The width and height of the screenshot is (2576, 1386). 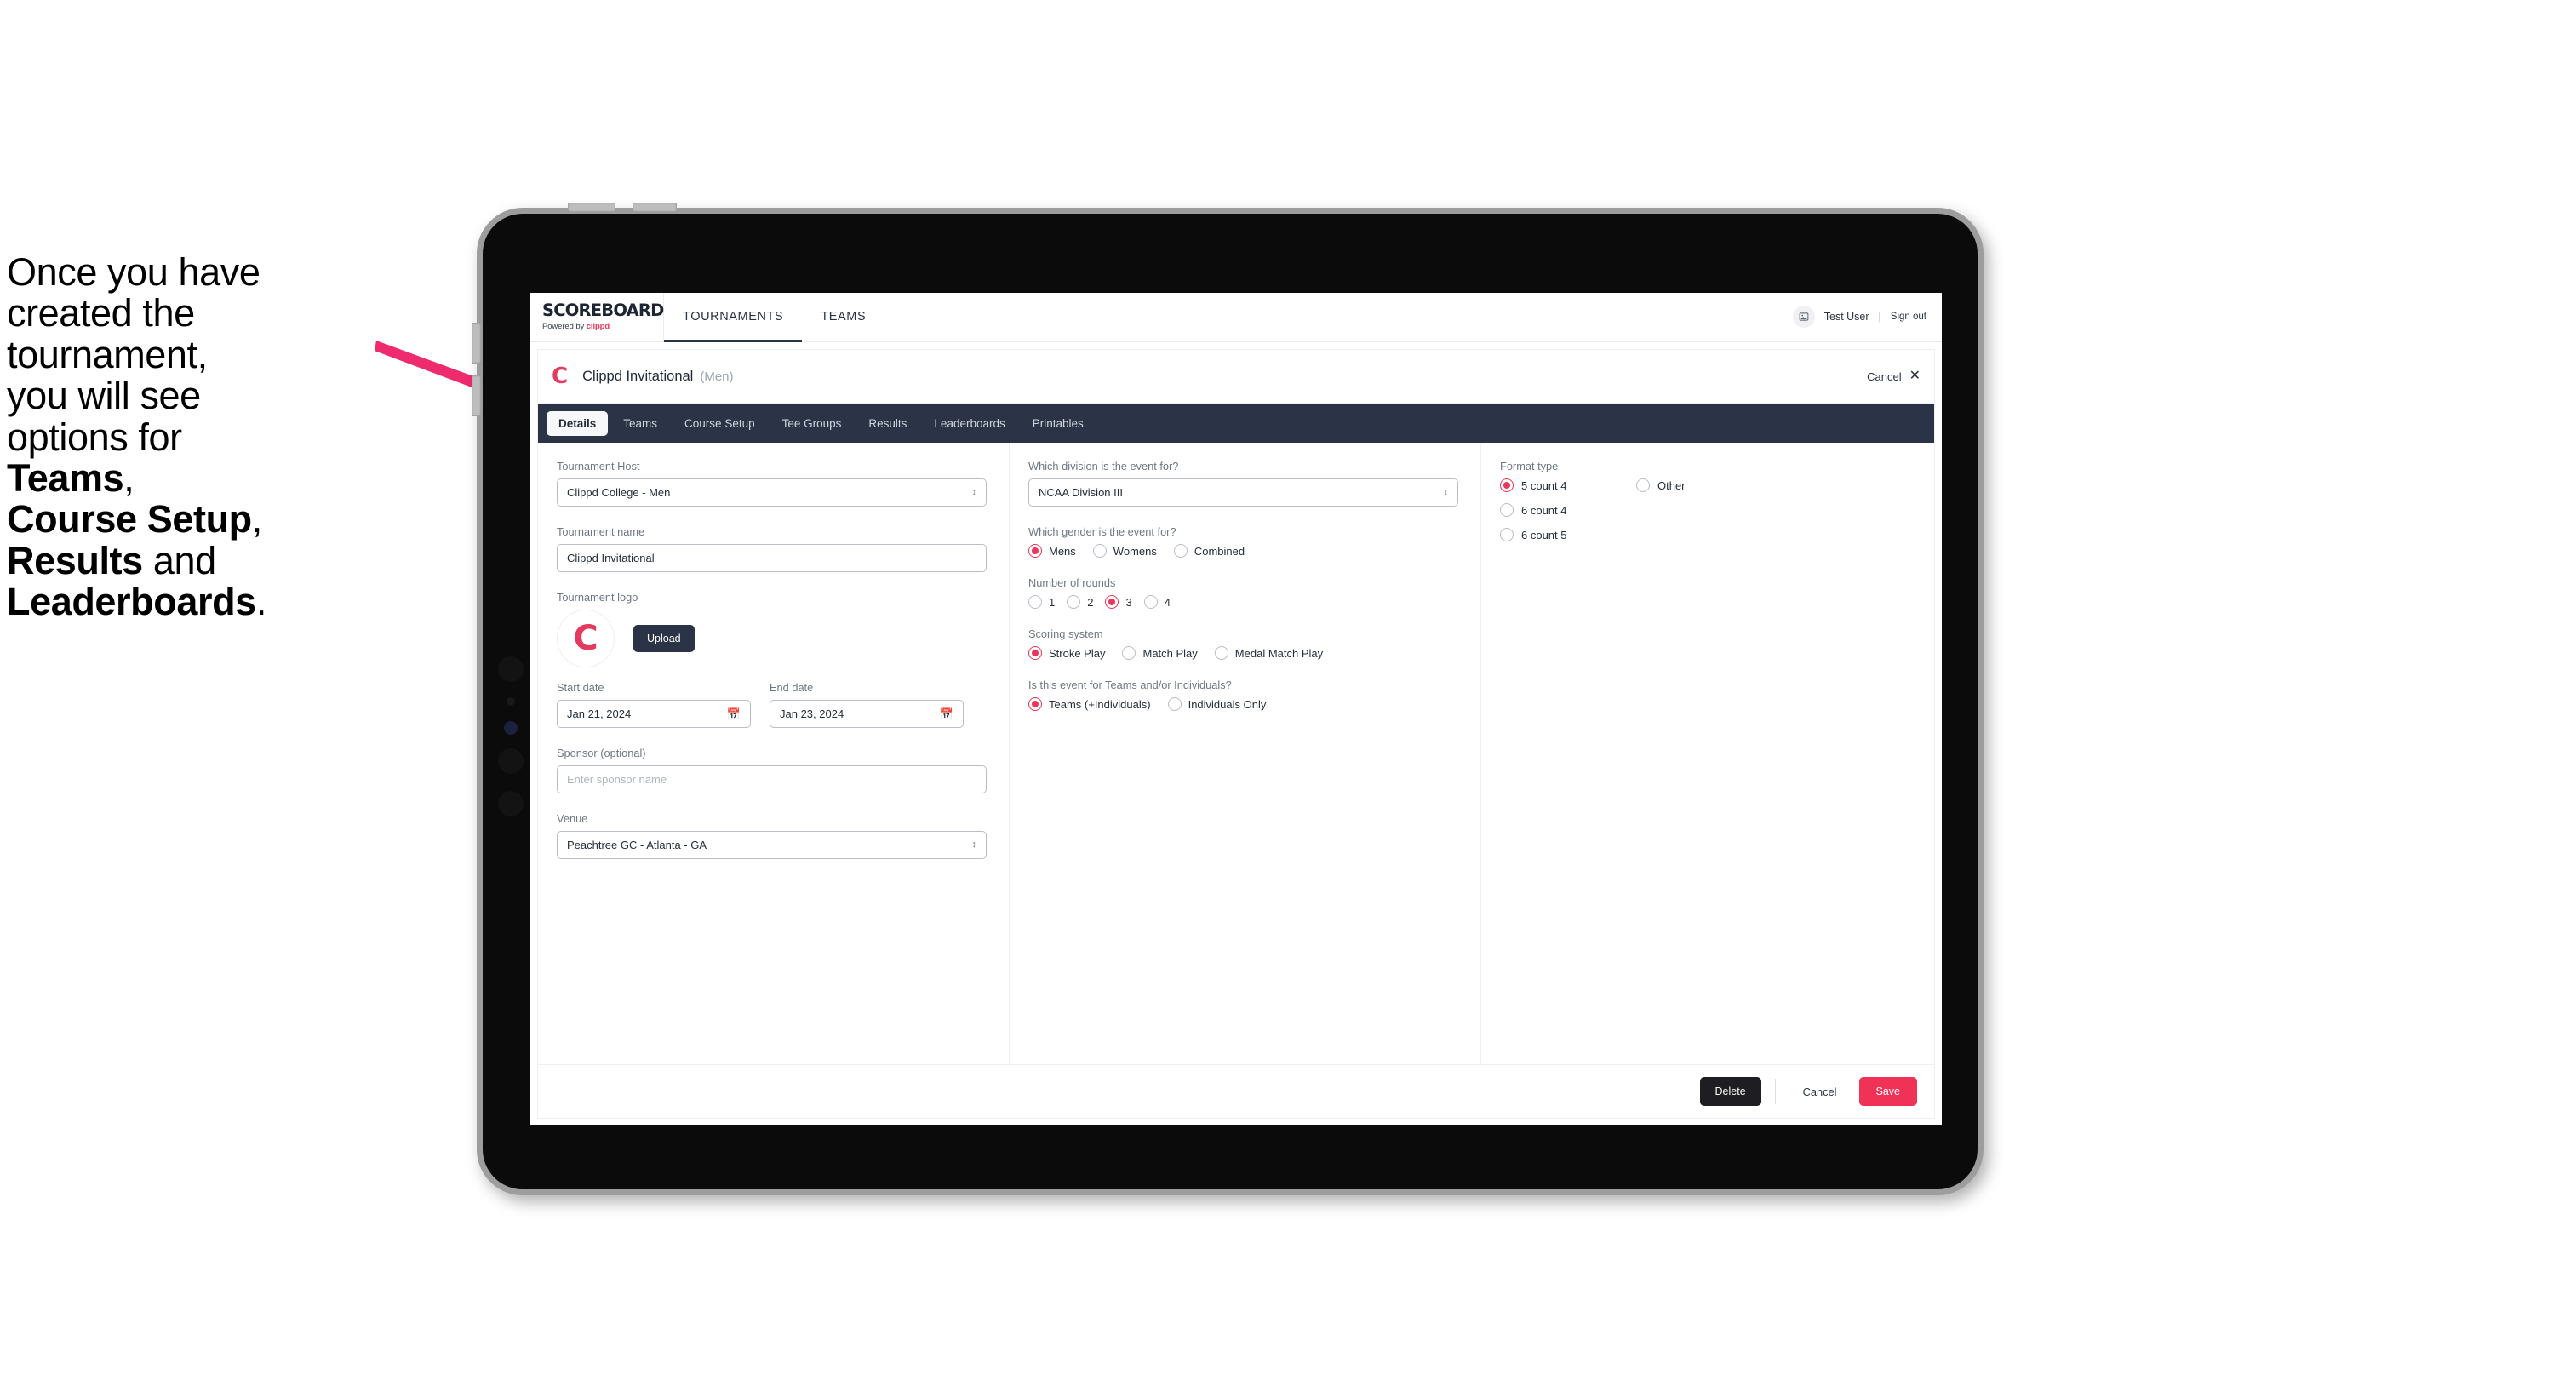 What do you see at coordinates (1066, 653) in the screenshot?
I see `scoring-option-stroke-play: Stroke Play` at bounding box center [1066, 653].